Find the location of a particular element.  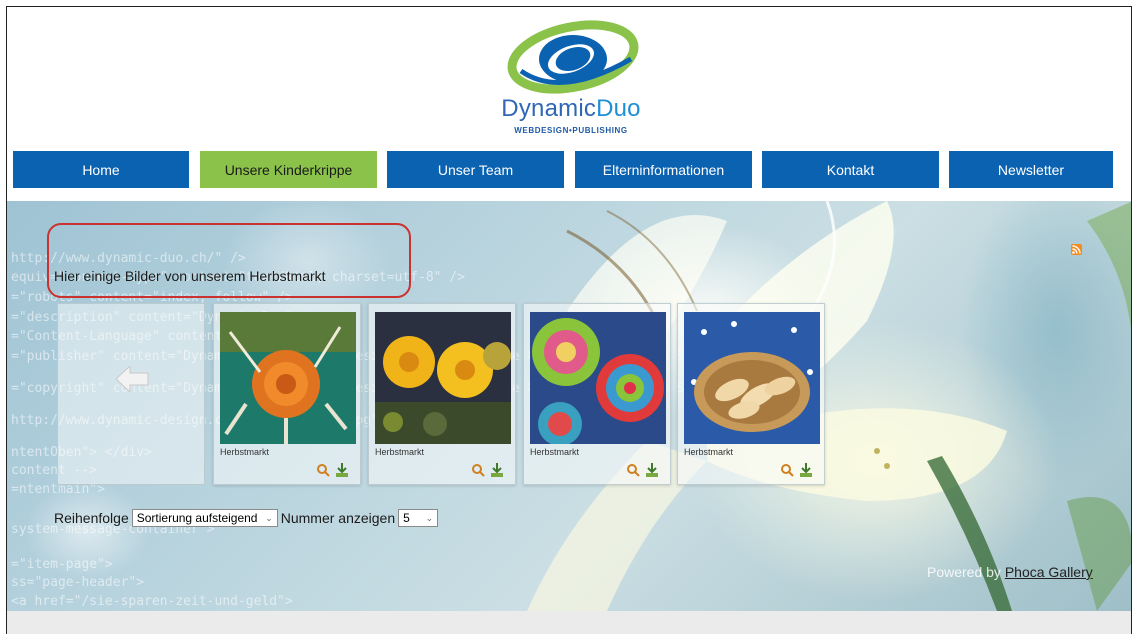

nav-item-elterninformationen: Elterninformationen is located at coordinates (663, 169).